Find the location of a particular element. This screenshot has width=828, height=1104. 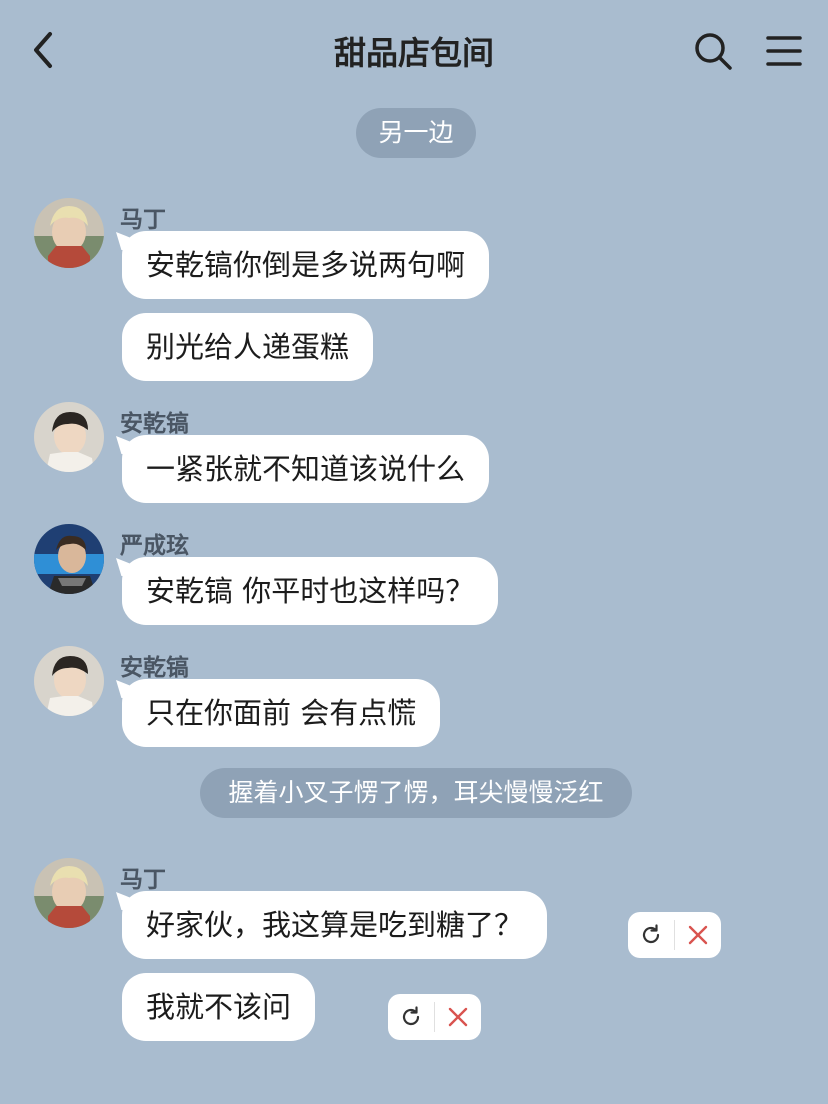

message-bubble: 安乾镐 你平时也这样吗？ is located at coordinates (310, 591).